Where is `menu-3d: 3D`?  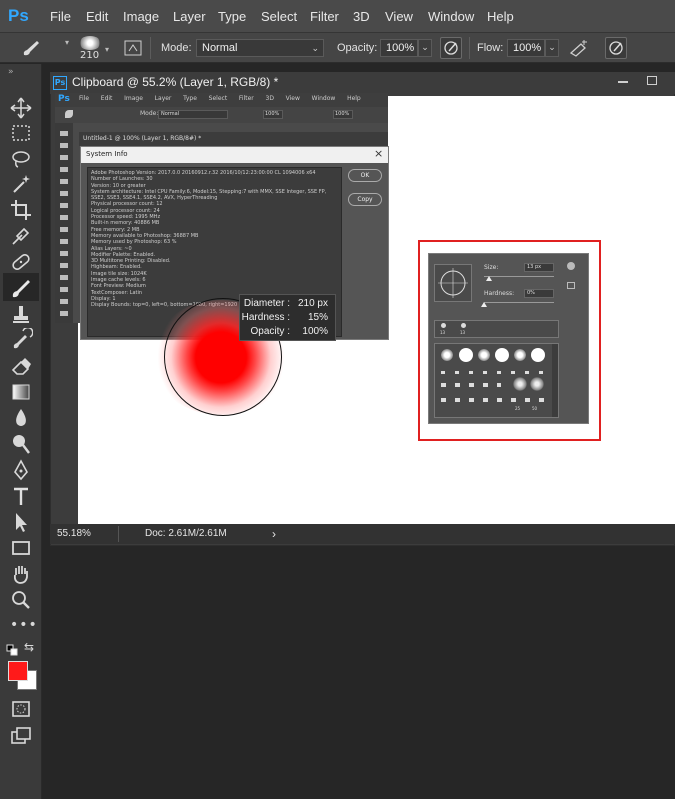 menu-3d: 3D is located at coordinates (361, 16).